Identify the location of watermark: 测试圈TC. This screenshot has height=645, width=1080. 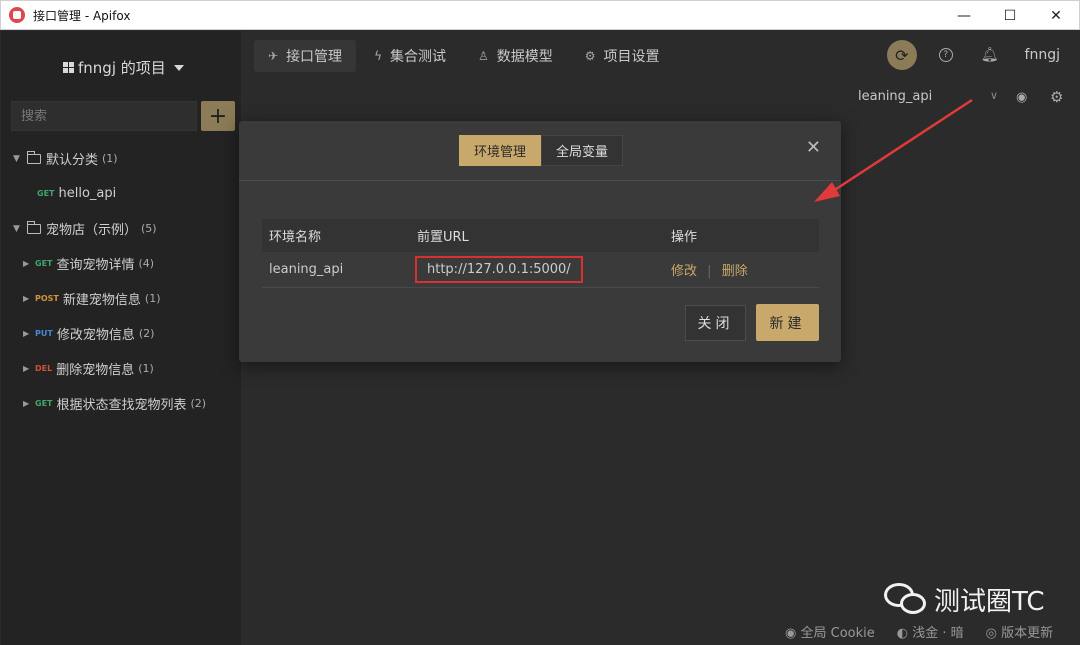
(964, 599).